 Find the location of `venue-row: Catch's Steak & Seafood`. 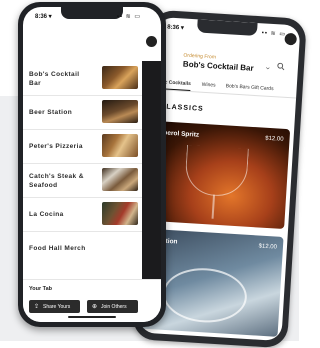

venue-row: Catch's Steak & Seafood is located at coordinates (82, 180).